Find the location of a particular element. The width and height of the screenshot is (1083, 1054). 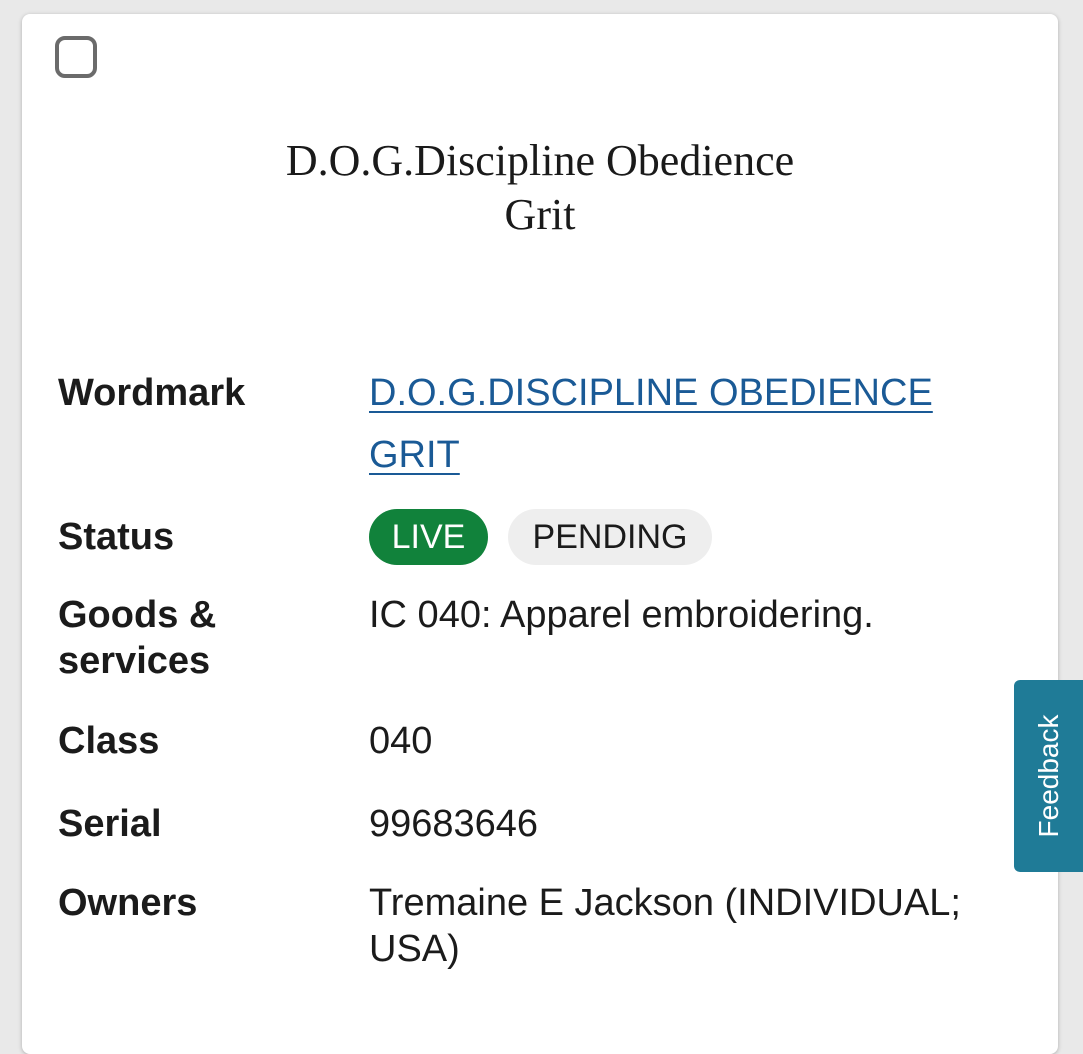

class-label: Class is located at coordinates (109, 741).